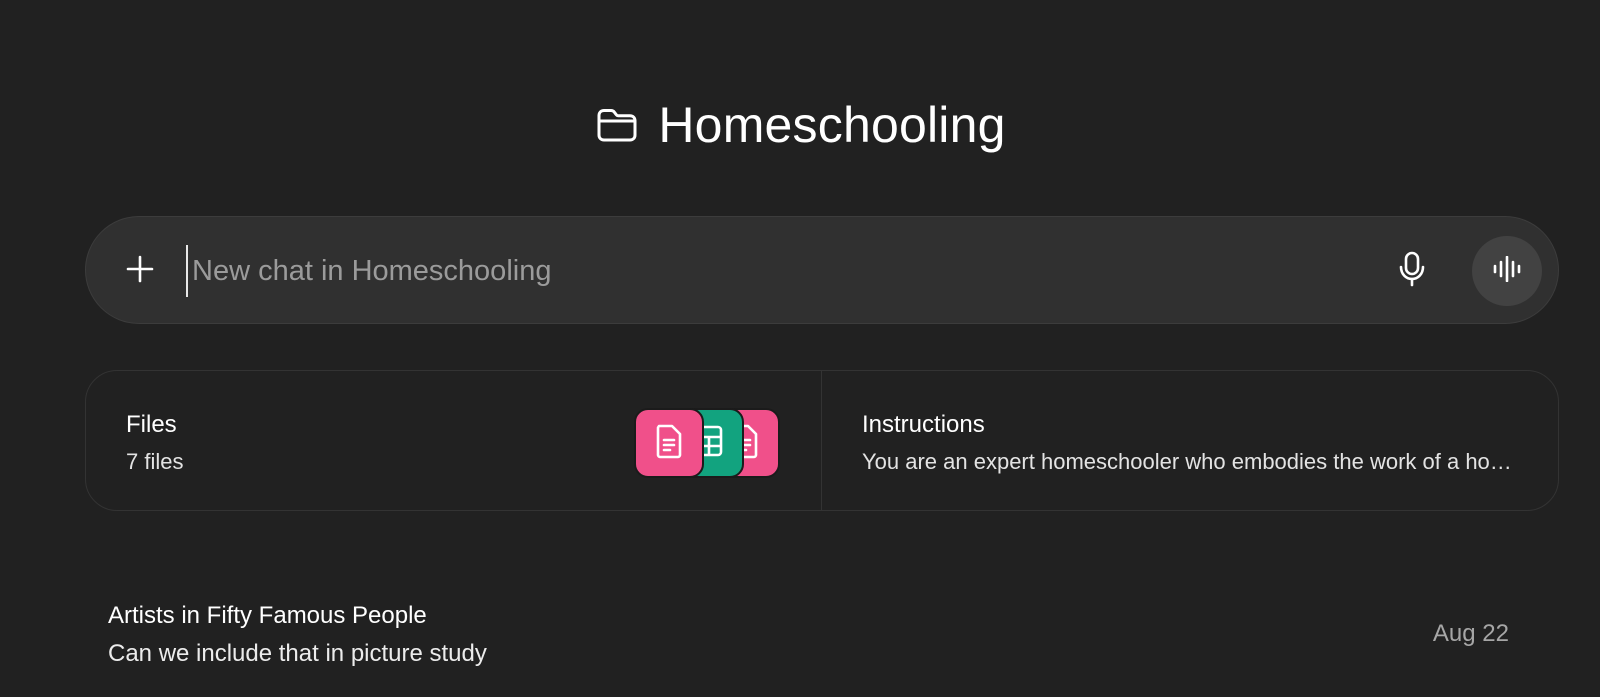 The height and width of the screenshot is (697, 1600). Describe the element at coordinates (1470, 633) in the screenshot. I see `chat-date: Aug 22` at that location.